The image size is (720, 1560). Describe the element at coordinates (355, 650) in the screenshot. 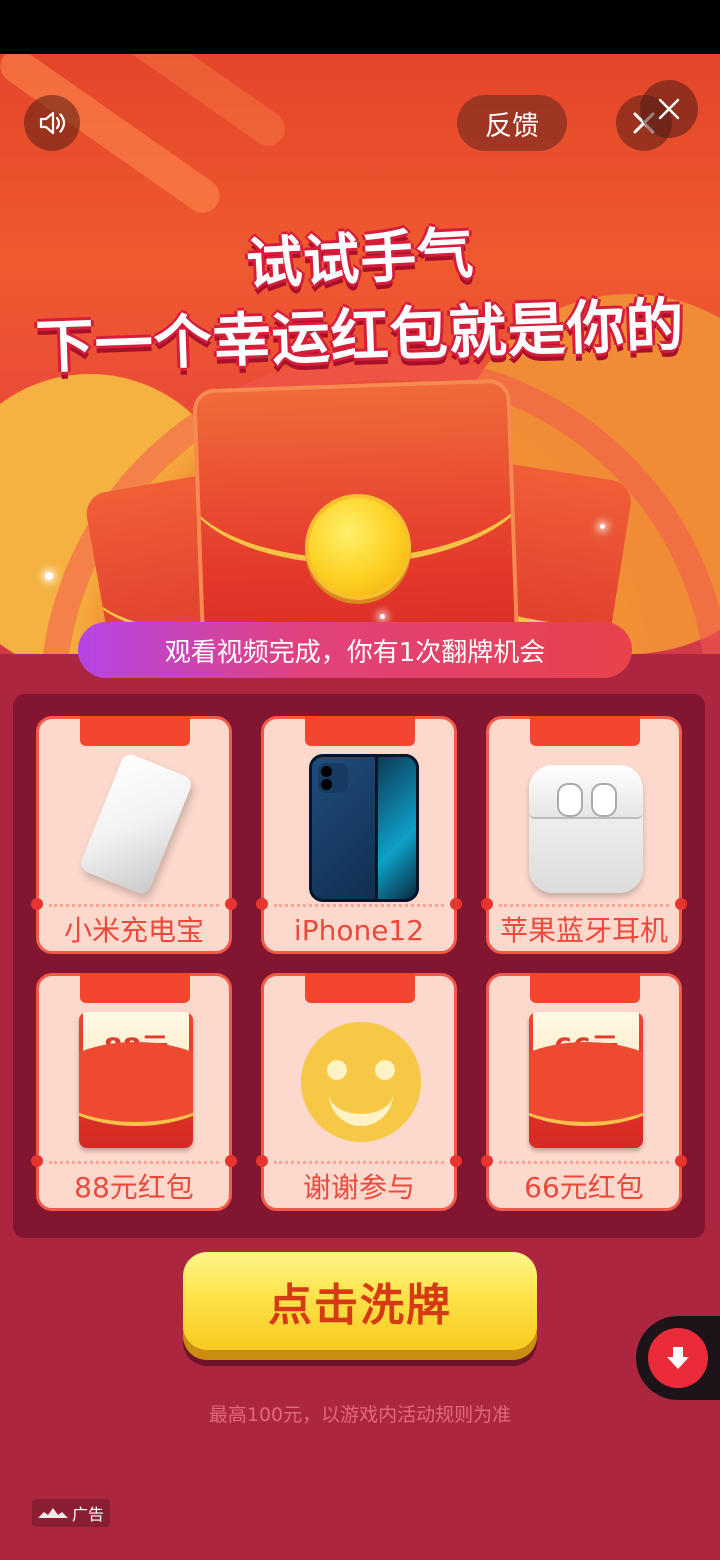

I see `chances-status-pill: 观看视频完成，你有1次翻牌机会` at that location.